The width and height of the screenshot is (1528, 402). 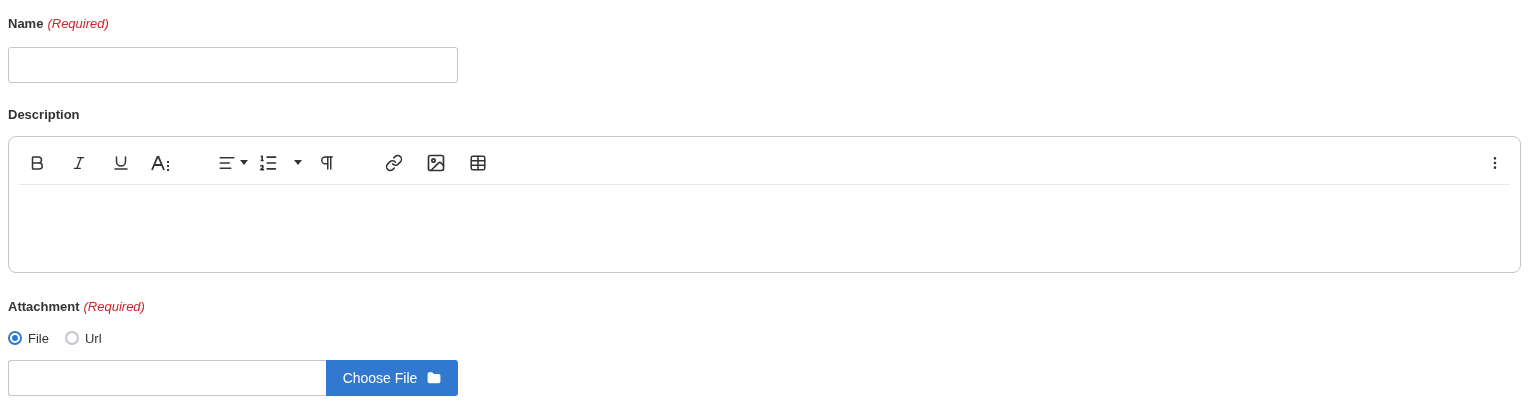 I want to click on paragraph-icon, so click(x=327, y=162).